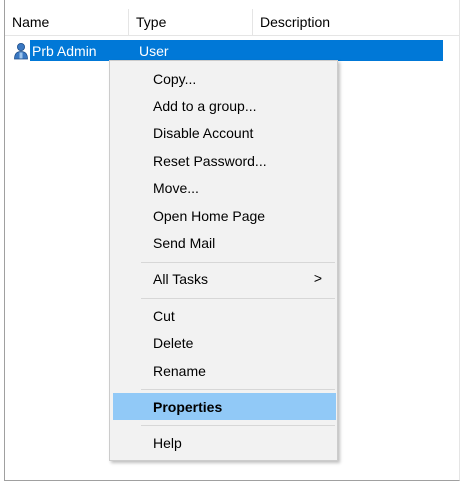 The image size is (461, 482). What do you see at coordinates (224, 406) in the screenshot?
I see `menu-item-properties: Properties` at bounding box center [224, 406].